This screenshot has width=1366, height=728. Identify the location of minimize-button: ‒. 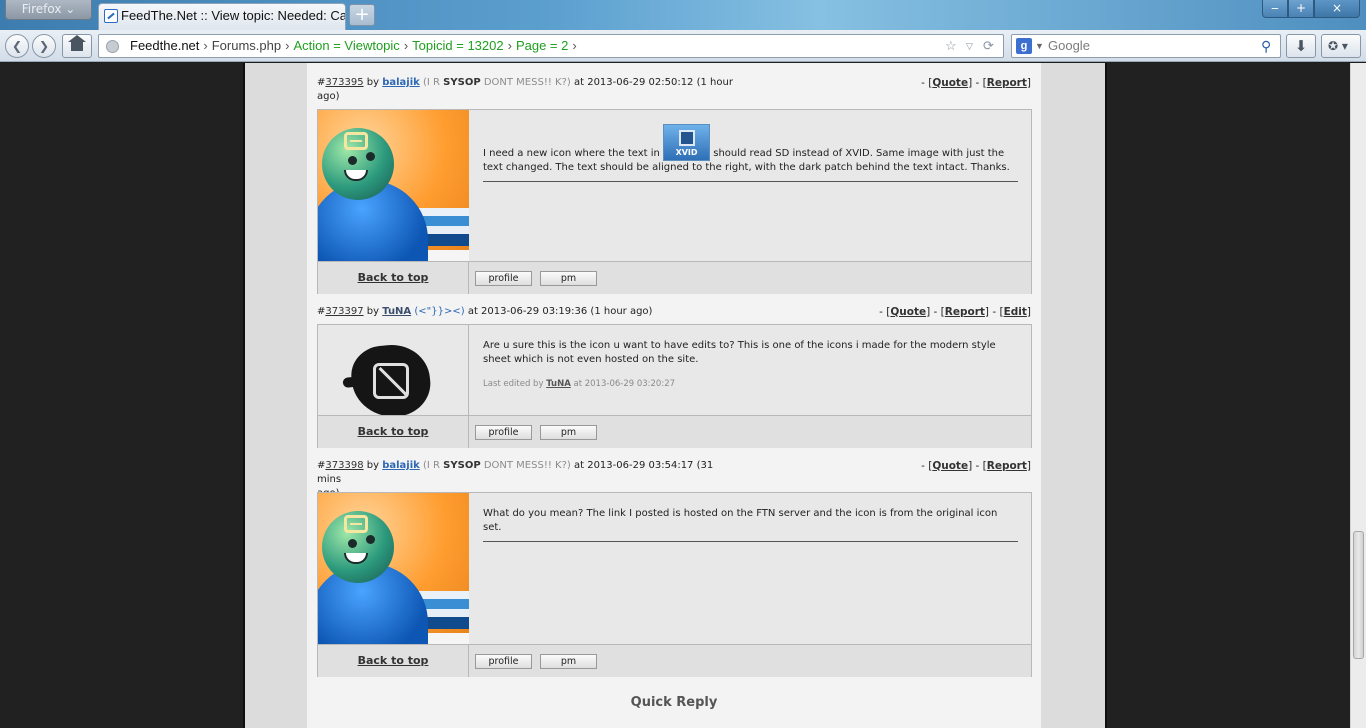
(1275, 9).